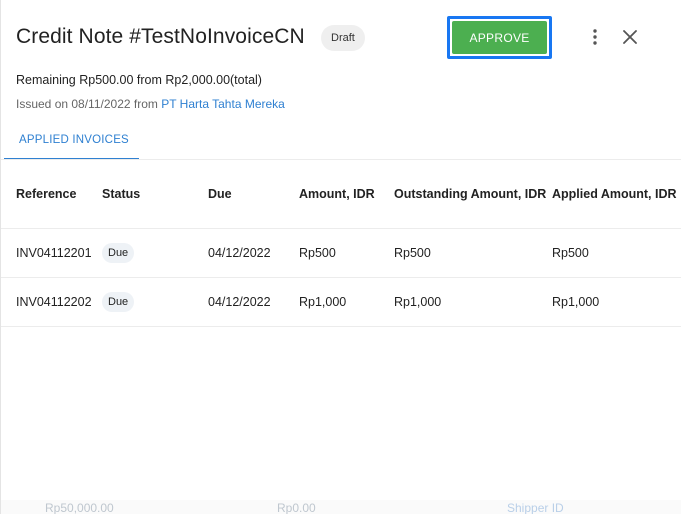  What do you see at coordinates (616, 301) in the screenshot?
I see `cell-applied: Rp1,000` at bounding box center [616, 301].